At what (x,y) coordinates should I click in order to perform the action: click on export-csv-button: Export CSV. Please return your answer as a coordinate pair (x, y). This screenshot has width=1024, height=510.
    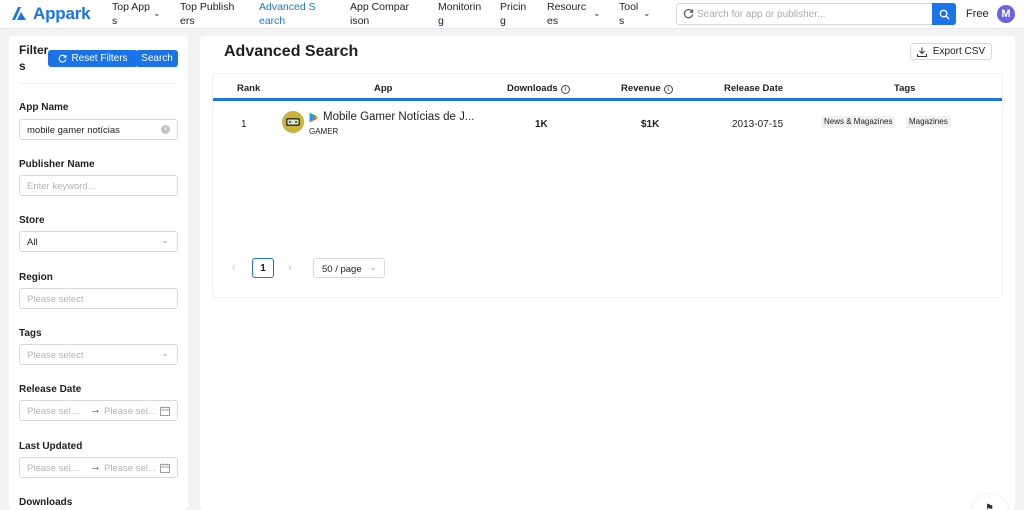
    Looking at the image, I should click on (951, 51).